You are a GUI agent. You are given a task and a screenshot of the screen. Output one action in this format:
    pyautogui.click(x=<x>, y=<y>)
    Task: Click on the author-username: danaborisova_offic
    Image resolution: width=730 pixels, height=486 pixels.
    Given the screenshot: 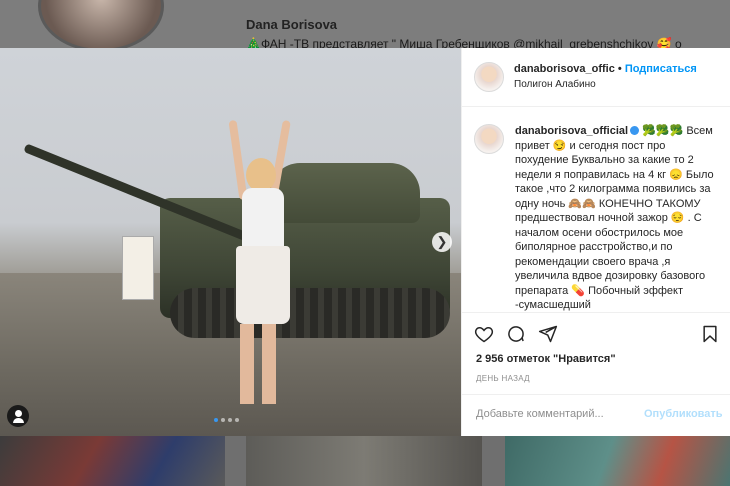 What is the action you would take?
    pyautogui.click(x=564, y=69)
    